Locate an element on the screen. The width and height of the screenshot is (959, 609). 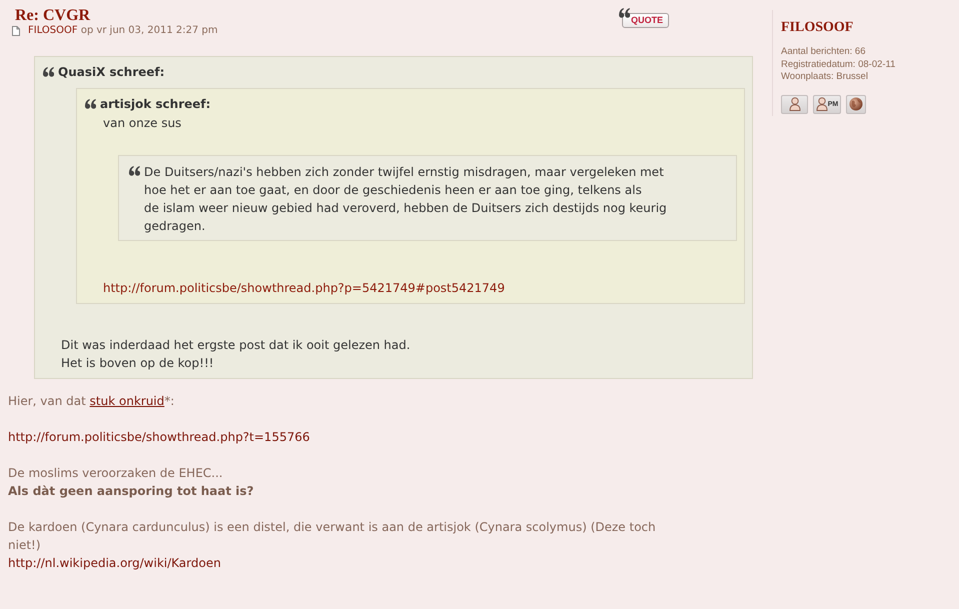
url-link: http://nl.wikipedia.org/wiki/Kardoen is located at coordinates (114, 563).